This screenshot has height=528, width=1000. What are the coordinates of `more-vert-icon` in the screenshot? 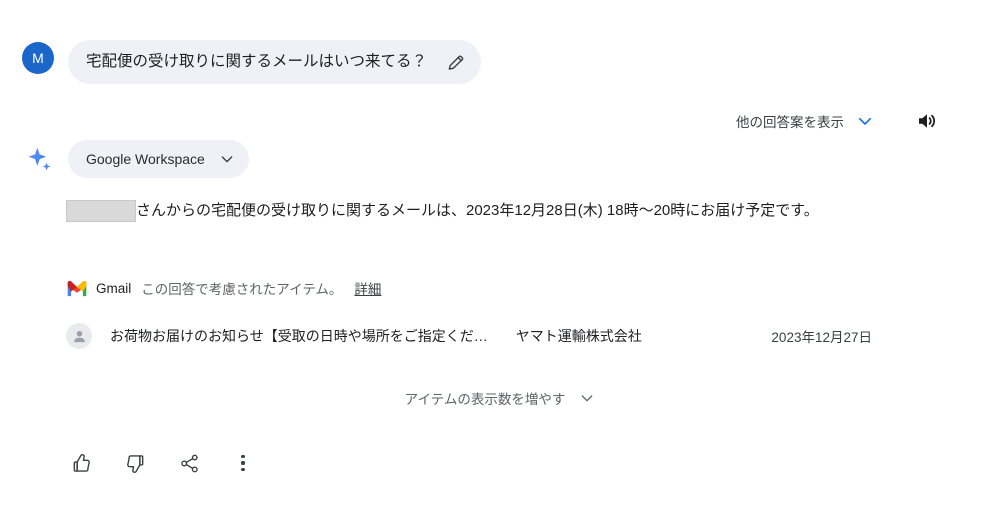 It's located at (243, 463).